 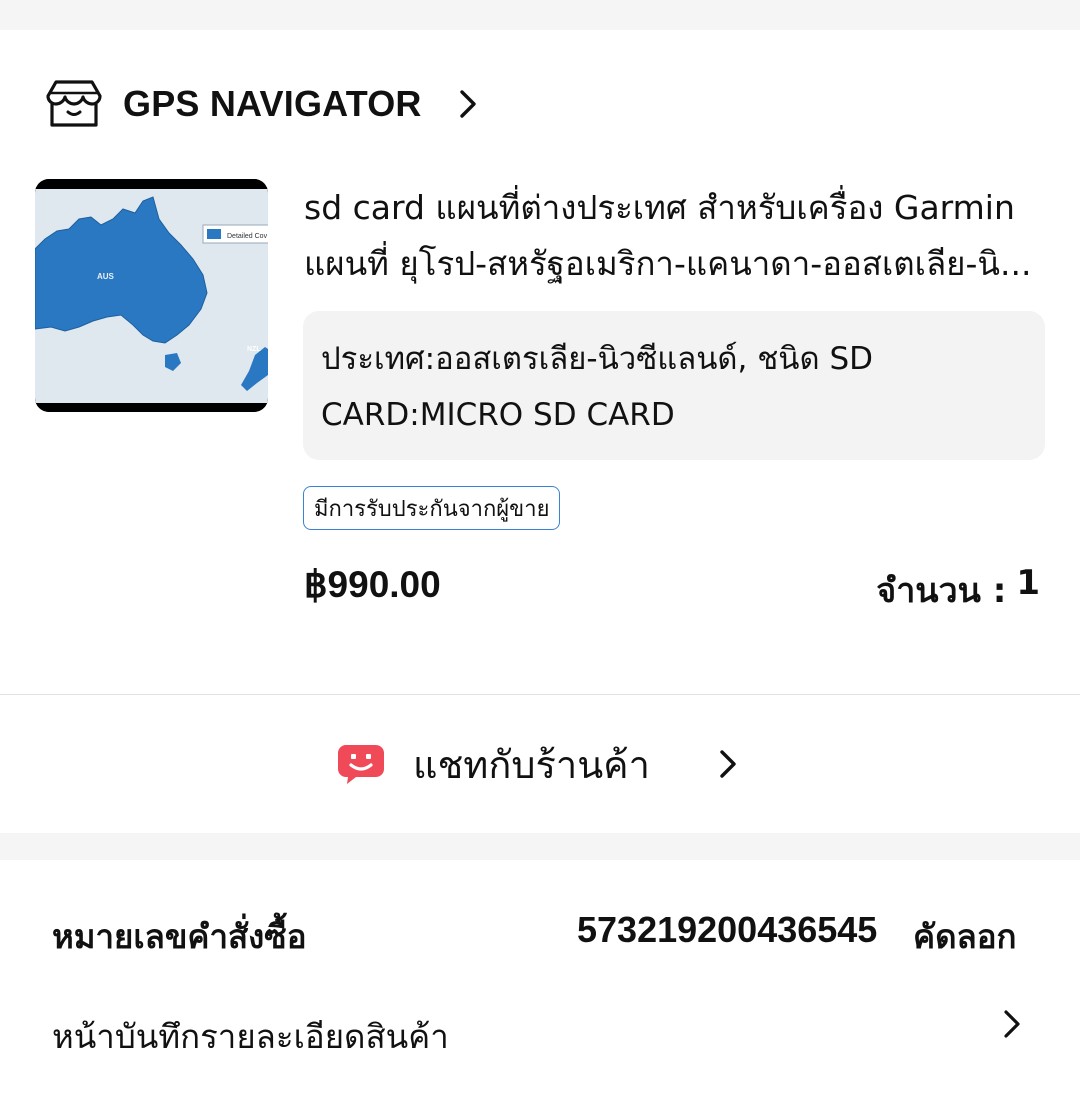 I want to click on chat-with-shop-button: แชทกับร้านค้า, so click(x=538, y=764).